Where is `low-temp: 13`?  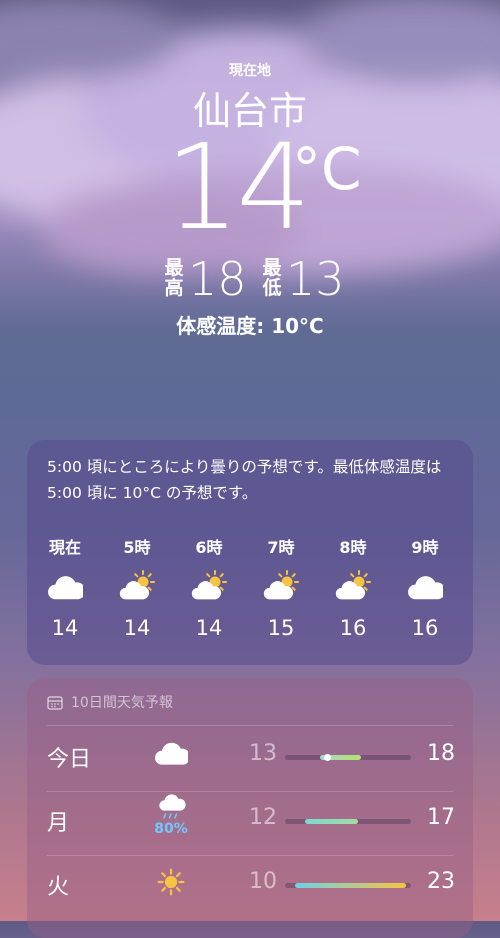
low-temp: 13 is located at coordinates (315, 279).